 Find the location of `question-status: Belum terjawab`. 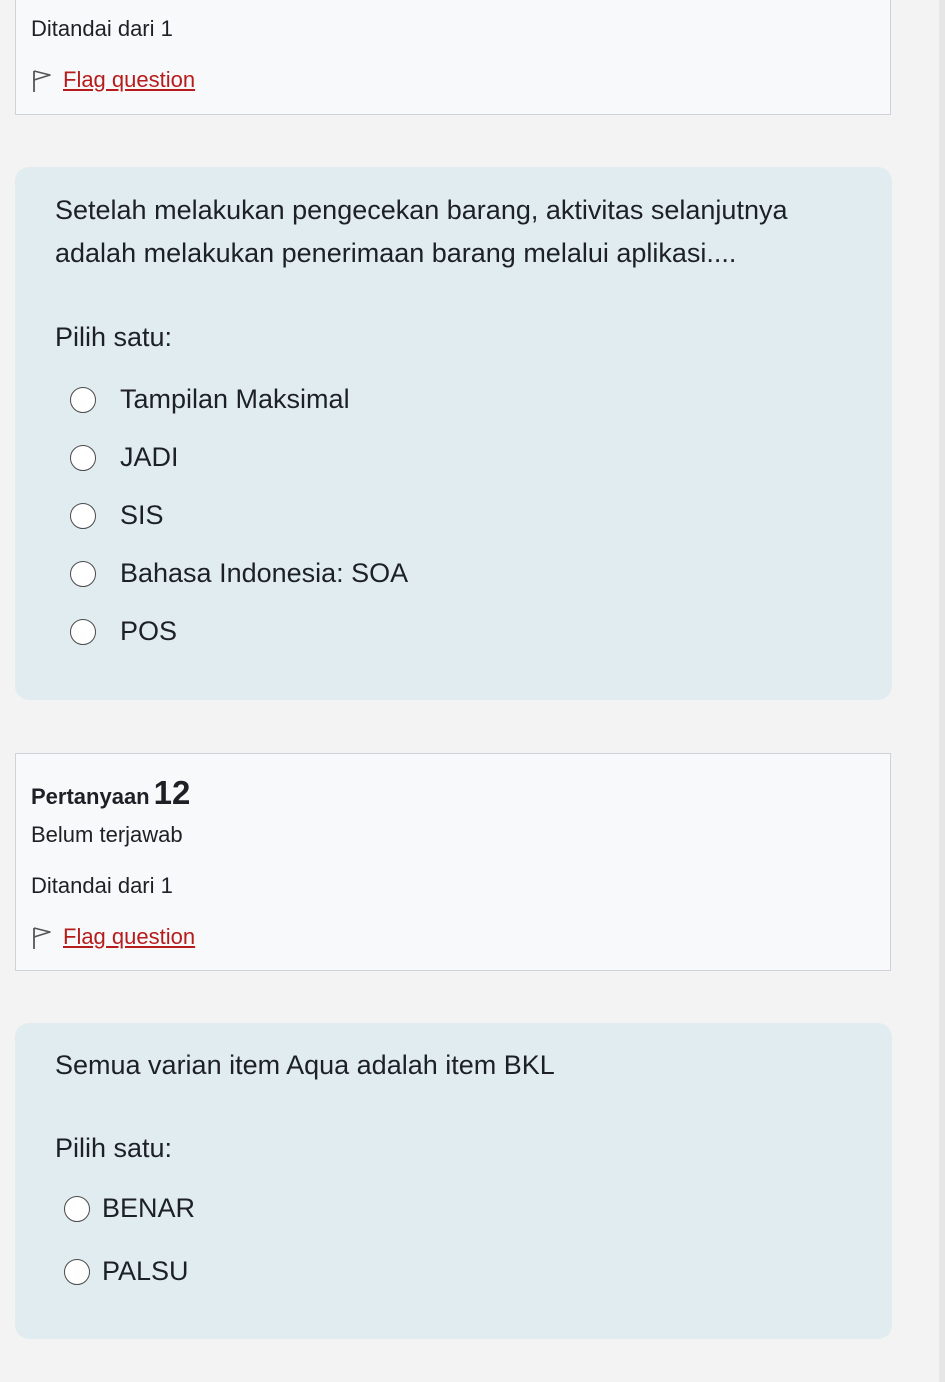

question-status: Belum terjawab is located at coordinates (107, 834).